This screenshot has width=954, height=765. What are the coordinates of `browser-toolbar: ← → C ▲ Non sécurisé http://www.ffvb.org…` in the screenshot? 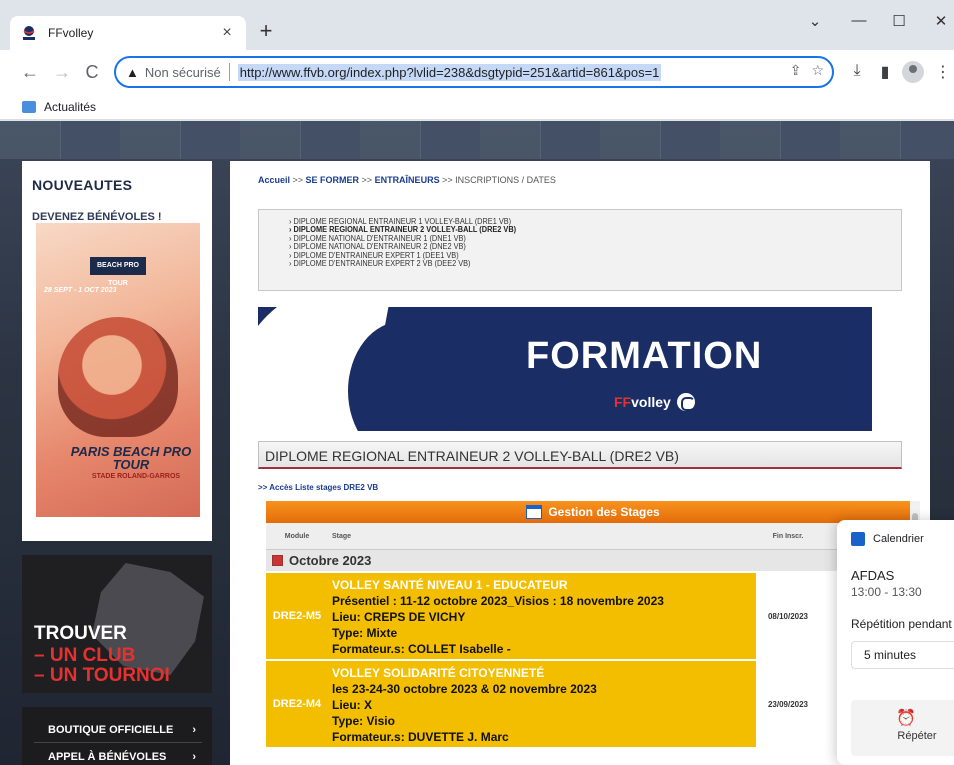 It's located at (477, 72).